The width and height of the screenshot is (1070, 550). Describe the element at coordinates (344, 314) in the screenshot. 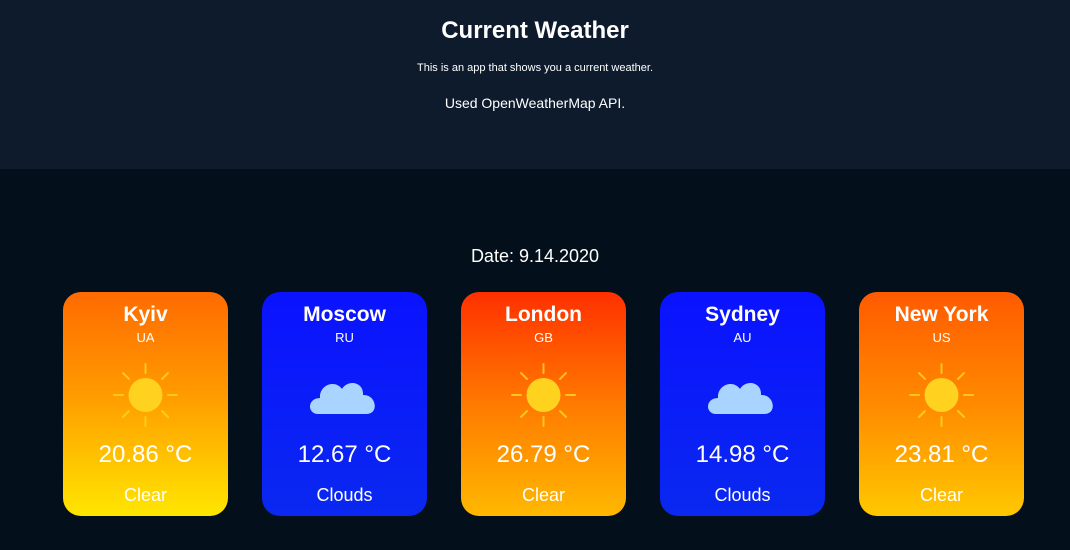

I see `city-name: Moscow` at that location.